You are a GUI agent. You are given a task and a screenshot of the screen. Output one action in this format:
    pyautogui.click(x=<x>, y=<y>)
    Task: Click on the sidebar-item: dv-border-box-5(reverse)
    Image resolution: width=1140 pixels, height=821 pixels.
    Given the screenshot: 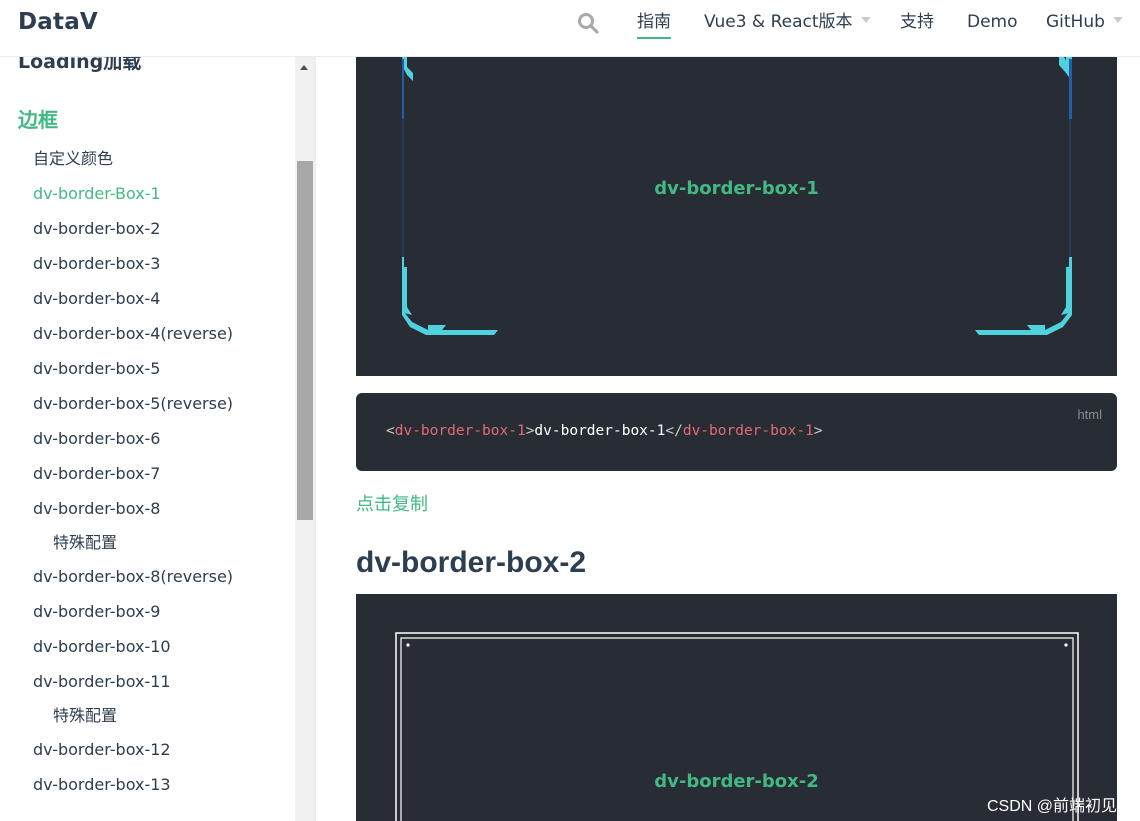 What is the action you would take?
    pyautogui.click(x=148, y=403)
    